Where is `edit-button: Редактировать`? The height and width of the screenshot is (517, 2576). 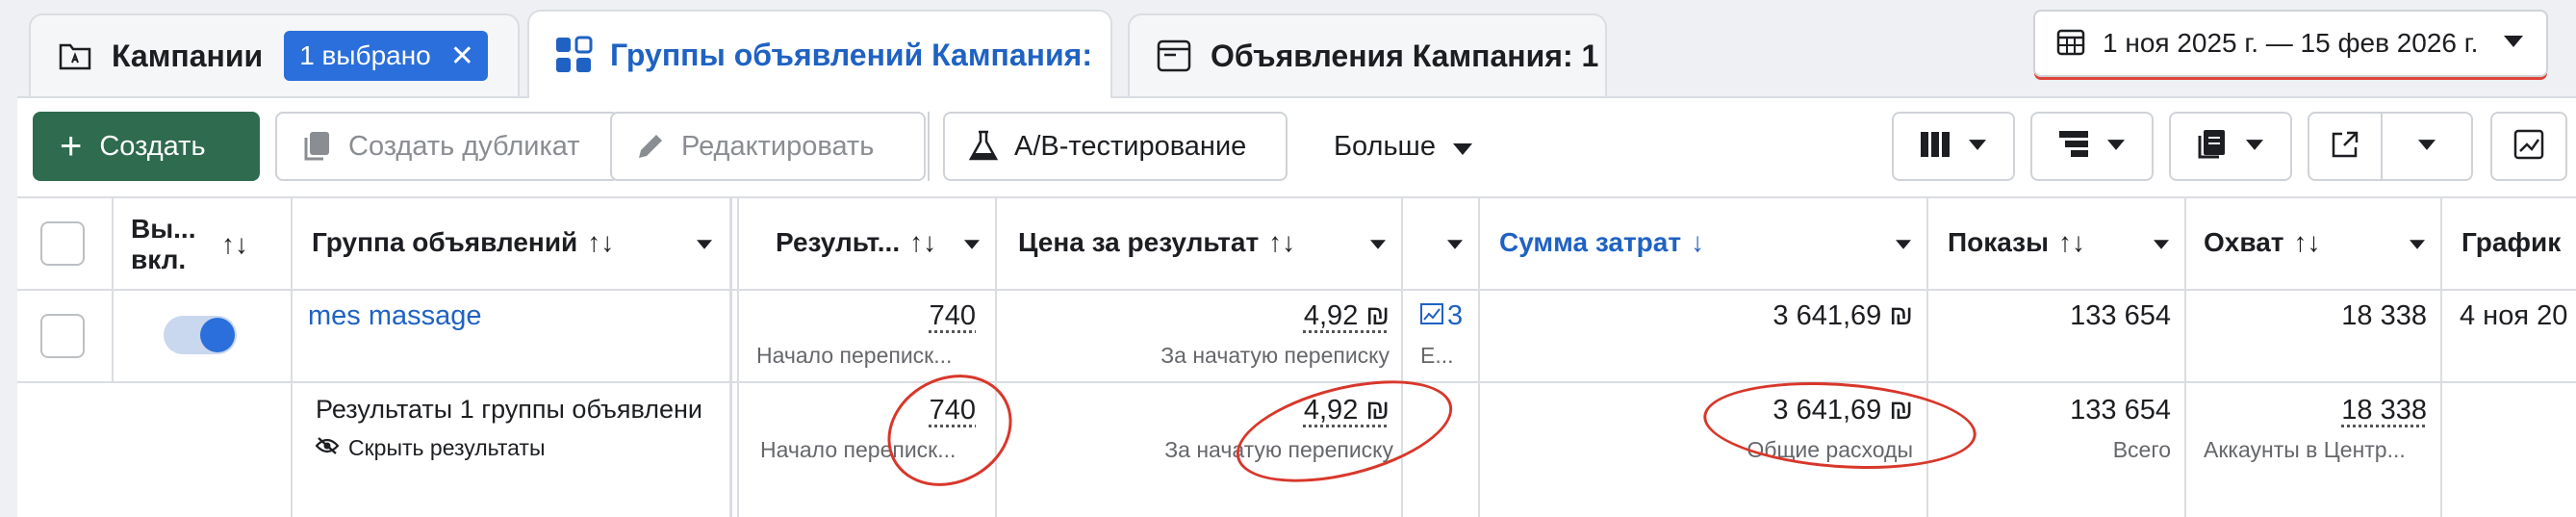 edit-button: Редактировать is located at coordinates (768, 147).